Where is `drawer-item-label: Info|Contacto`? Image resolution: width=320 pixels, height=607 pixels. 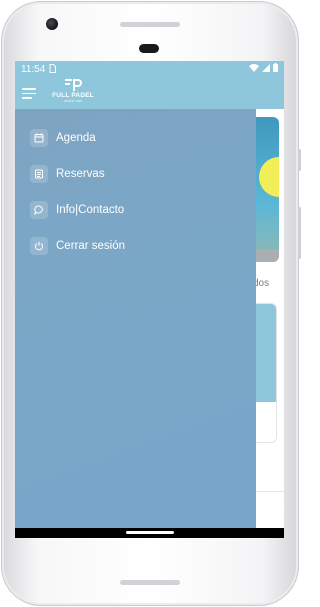
drawer-item-label: Info|Contacto is located at coordinates (90, 210).